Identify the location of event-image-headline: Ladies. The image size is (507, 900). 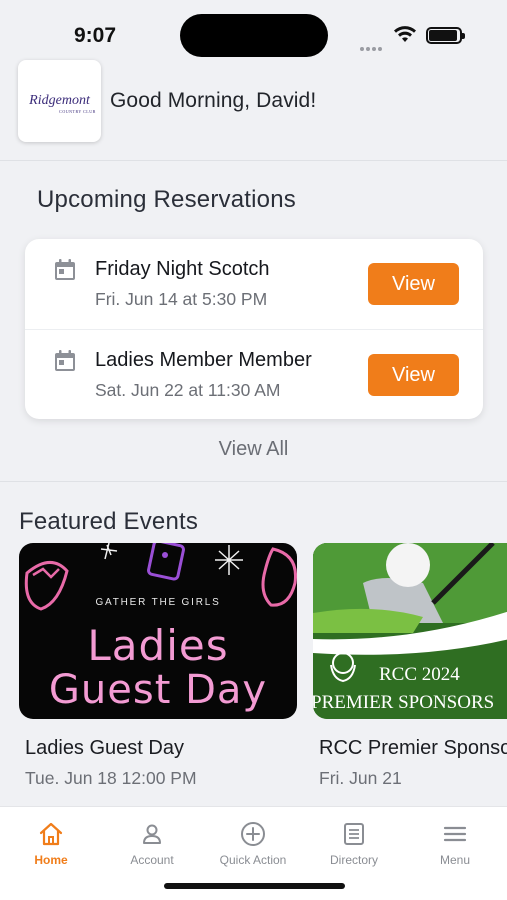
(158, 645).